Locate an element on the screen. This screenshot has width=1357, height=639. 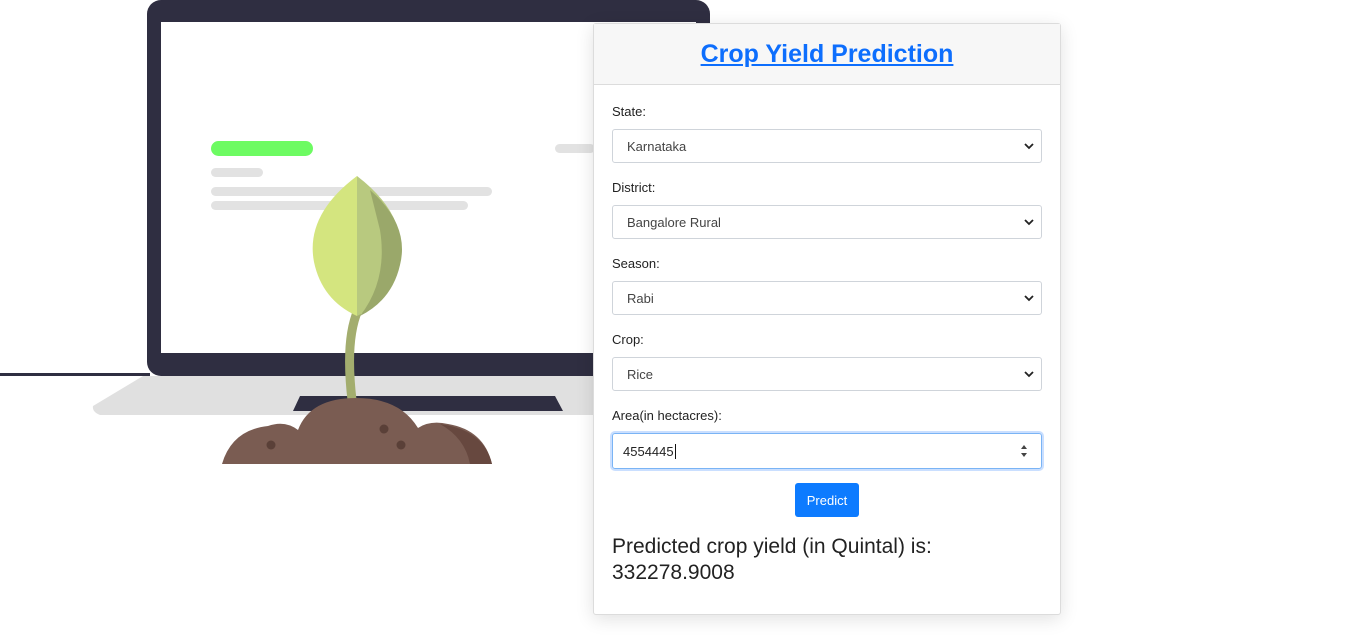
number-spinner-icon is located at coordinates (1024, 451).